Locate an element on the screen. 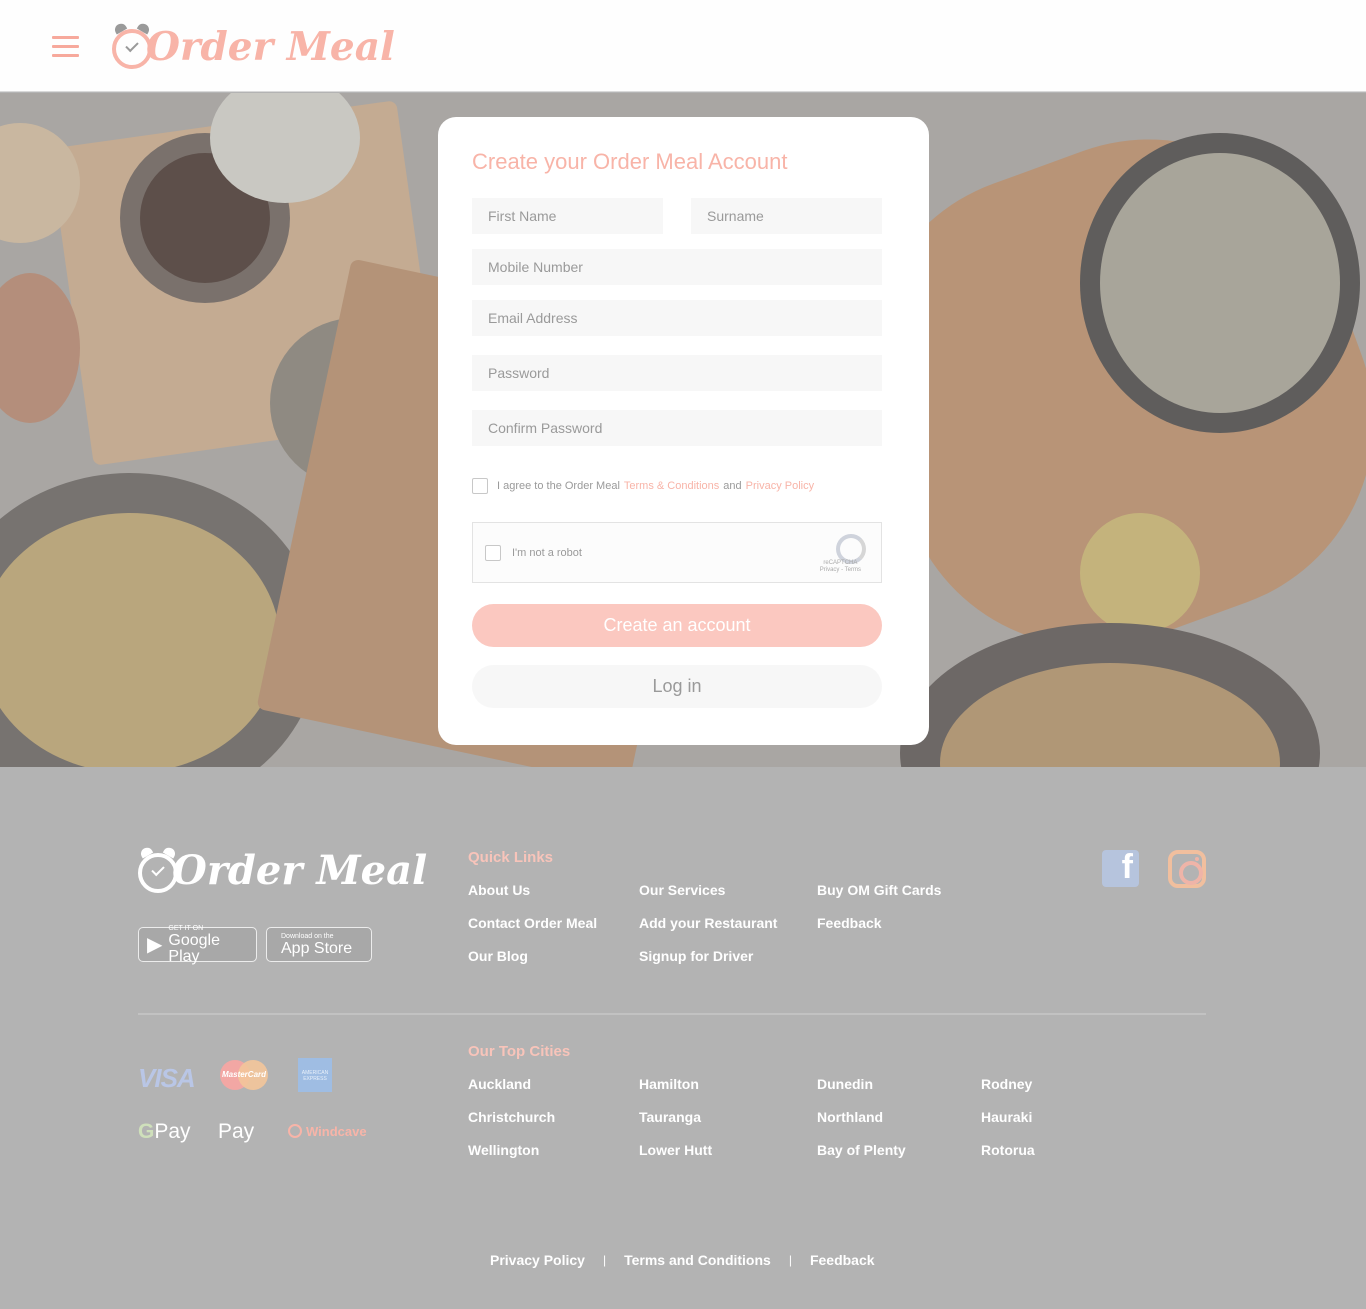  google-pay-logo: GPay is located at coordinates (164, 1132).